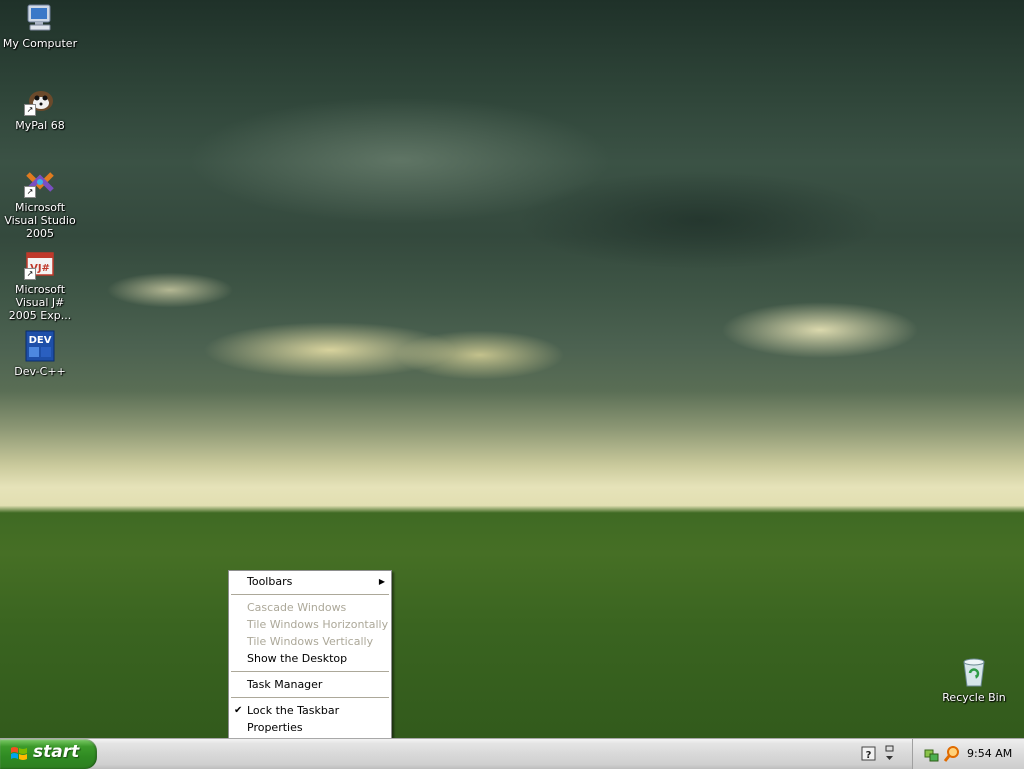  Describe the element at coordinates (932, 754) in the screenshot. I see `network-tray-icon` at that location.